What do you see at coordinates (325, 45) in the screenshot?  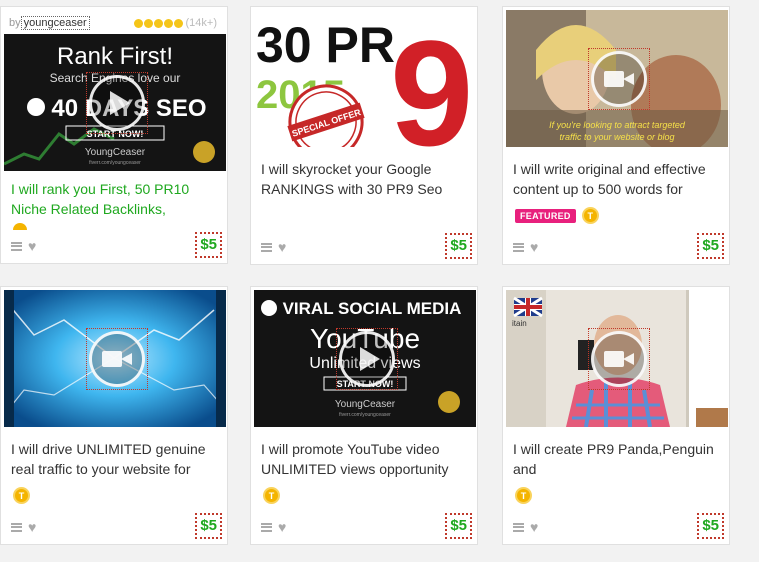 I see `thumb-big1: 30 PR` at bounding box center [325, 45].